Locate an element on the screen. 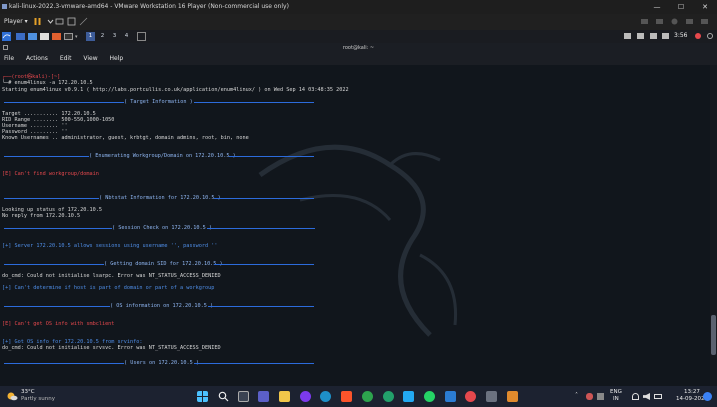  section-nbtstat: ( Nbtstat Information for 172.20.10.5 ) is located at coordinates (160, 198).